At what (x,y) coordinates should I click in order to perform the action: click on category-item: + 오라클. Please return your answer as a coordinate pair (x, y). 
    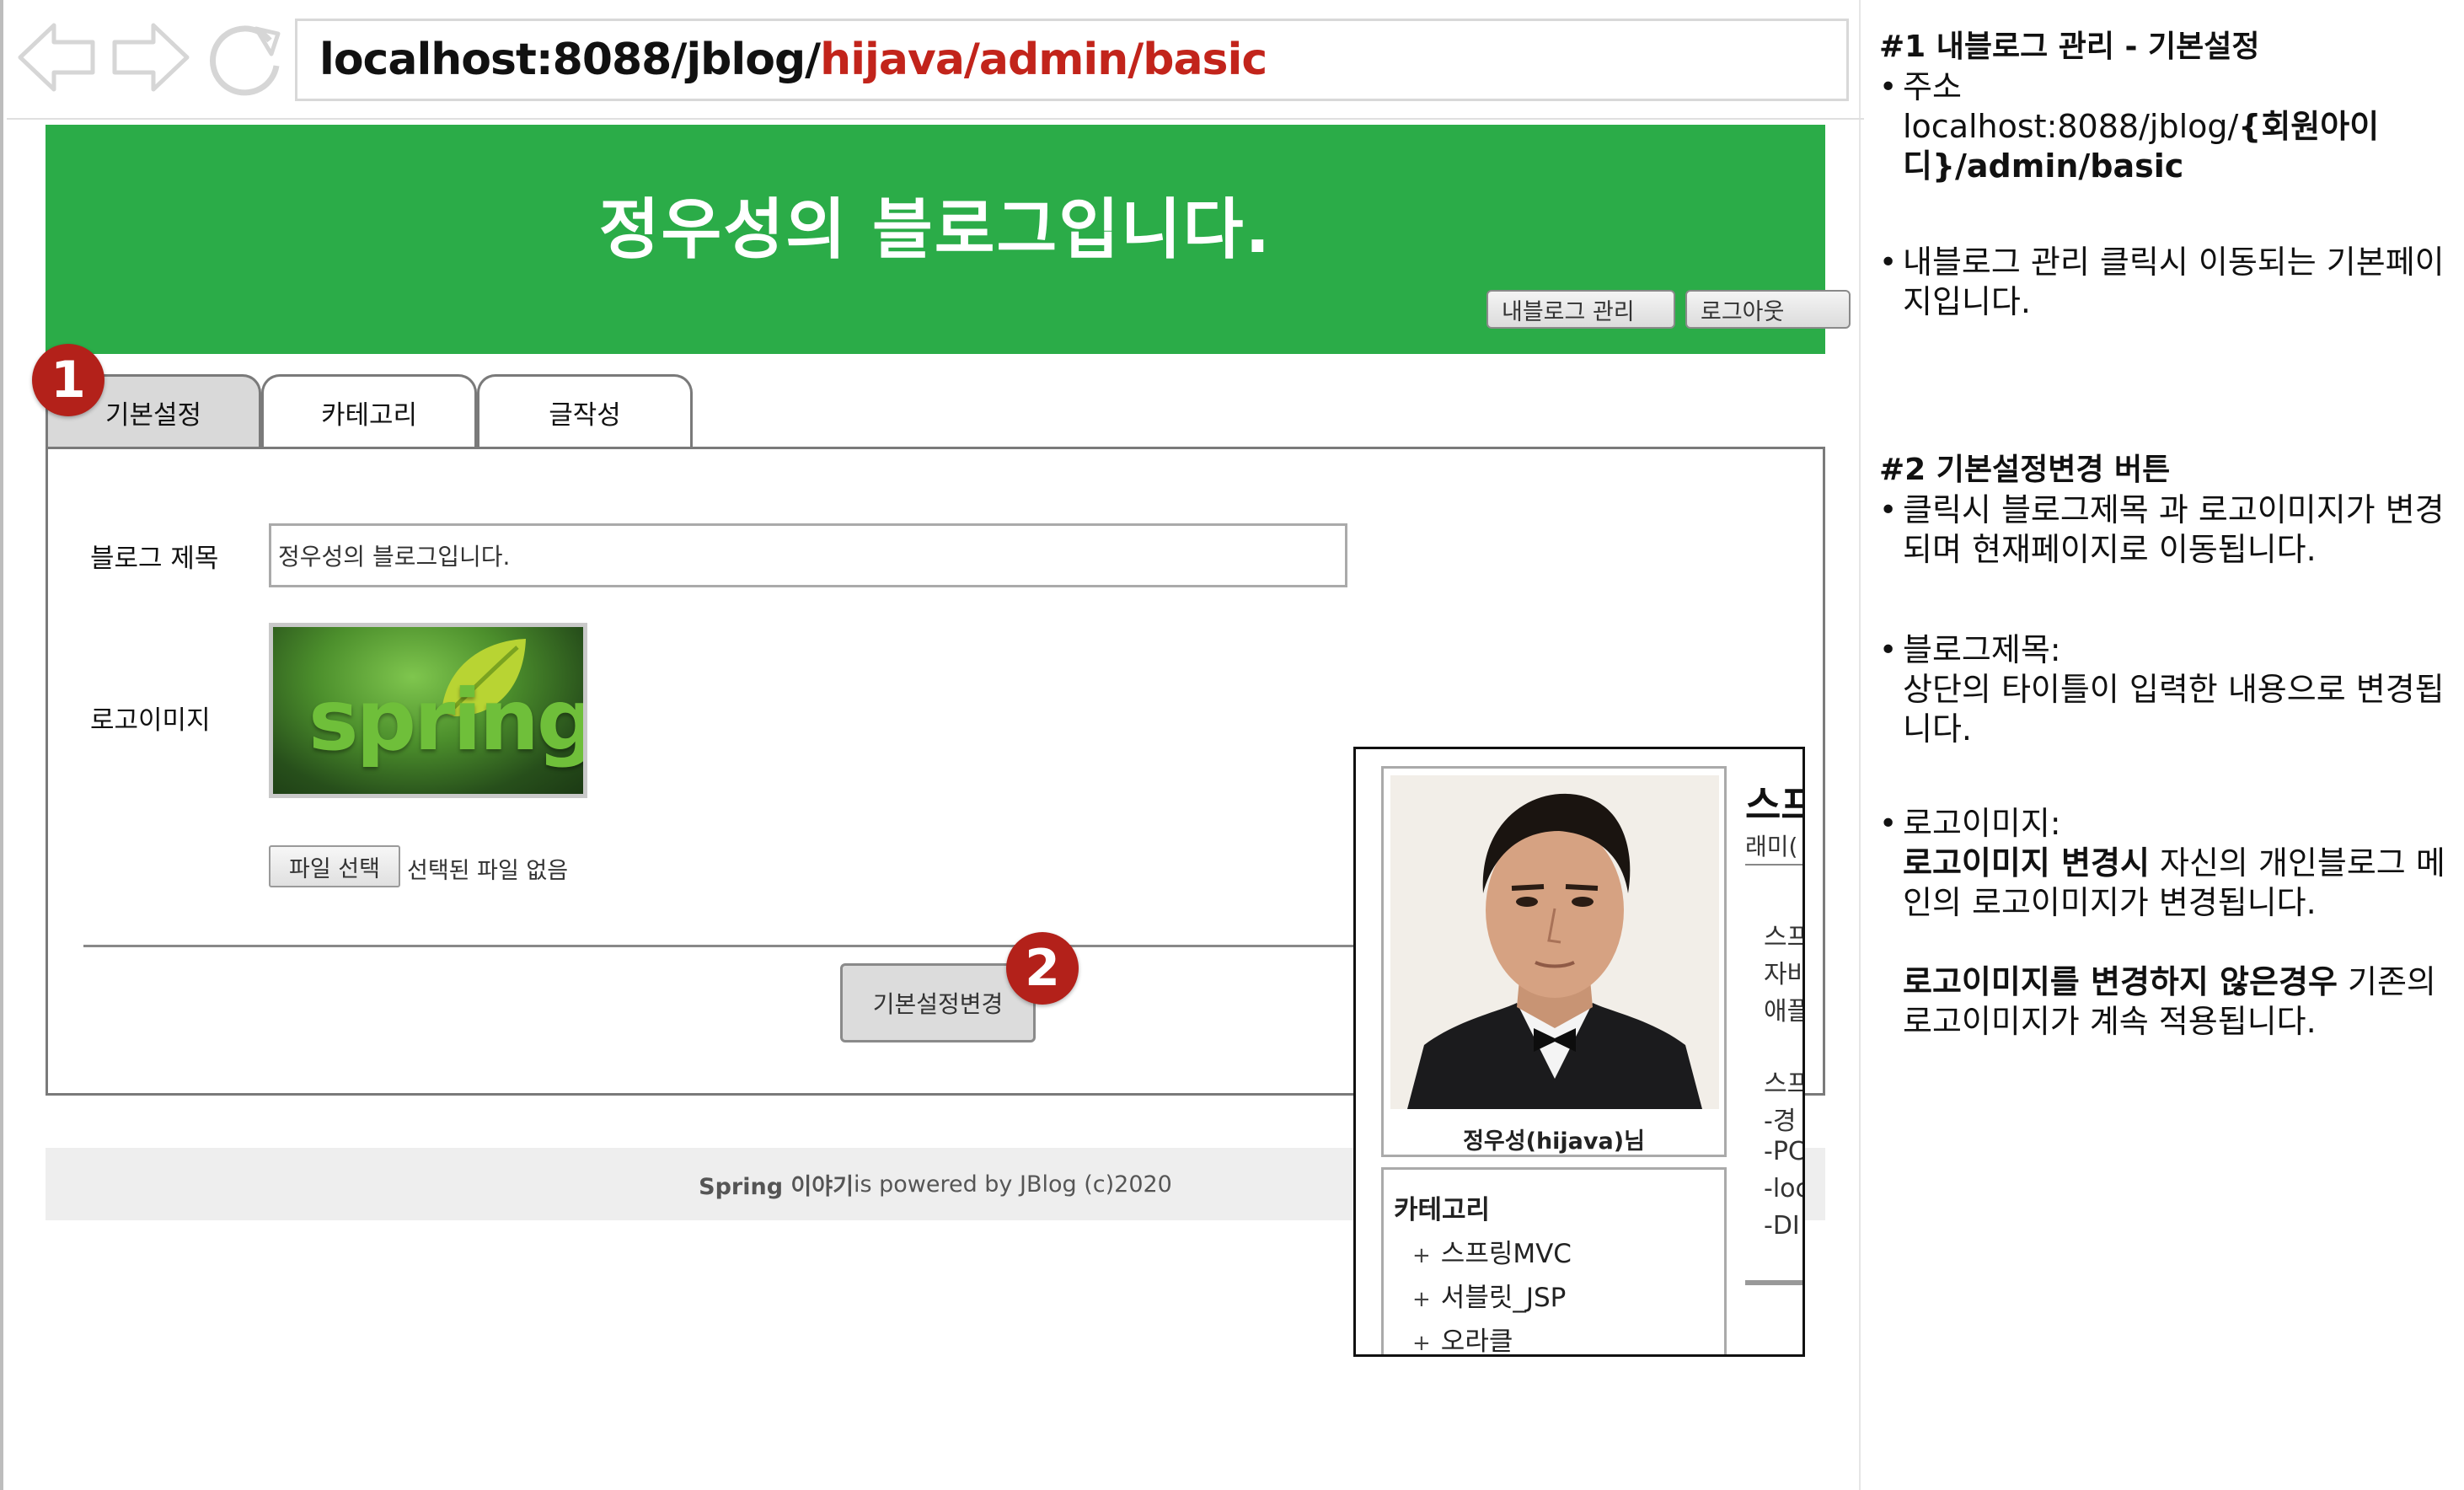
    Looking at the image, I should click on (1462, 1338).